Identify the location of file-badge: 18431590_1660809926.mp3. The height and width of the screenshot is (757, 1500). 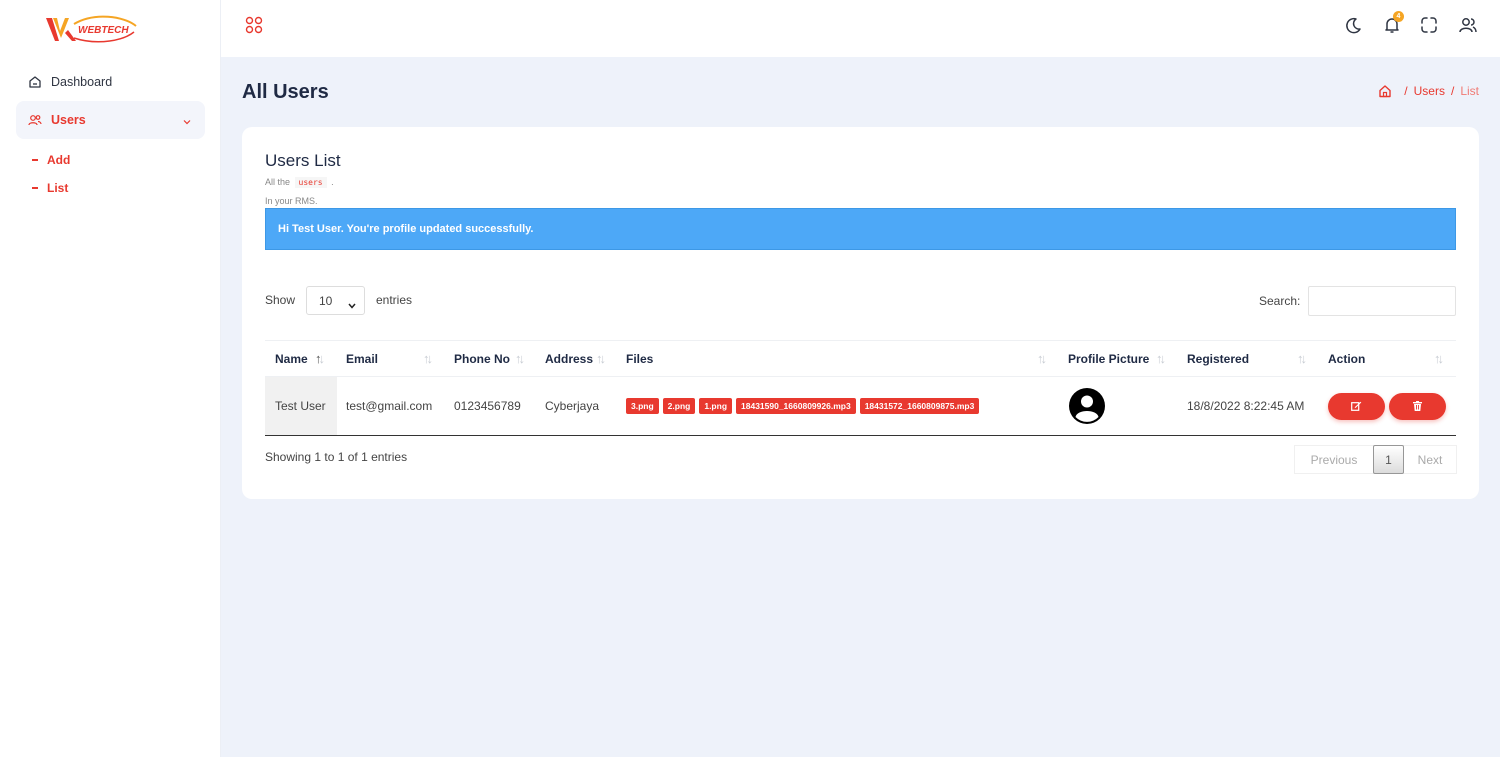
(796, 406).